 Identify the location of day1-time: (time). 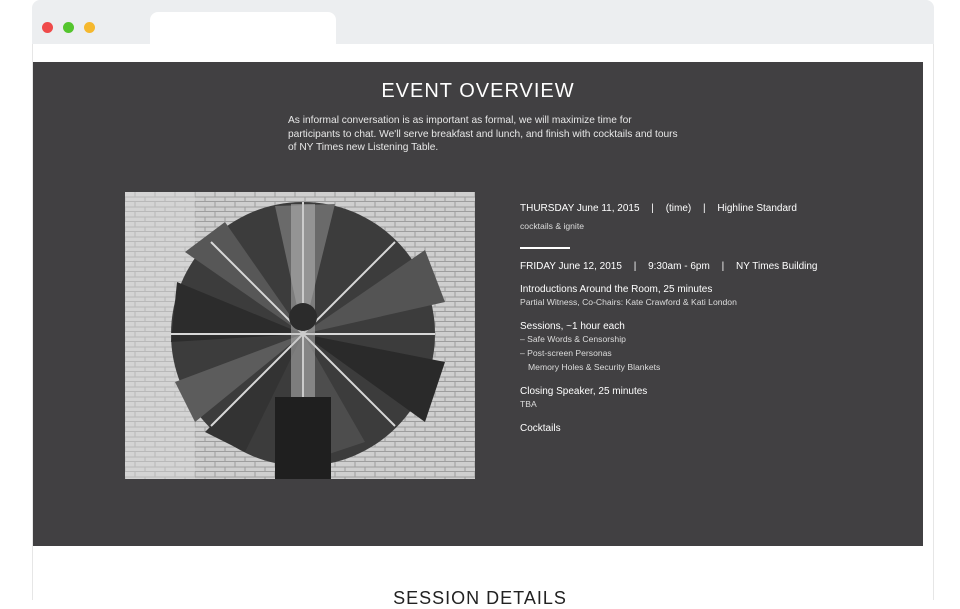
(678, 208).